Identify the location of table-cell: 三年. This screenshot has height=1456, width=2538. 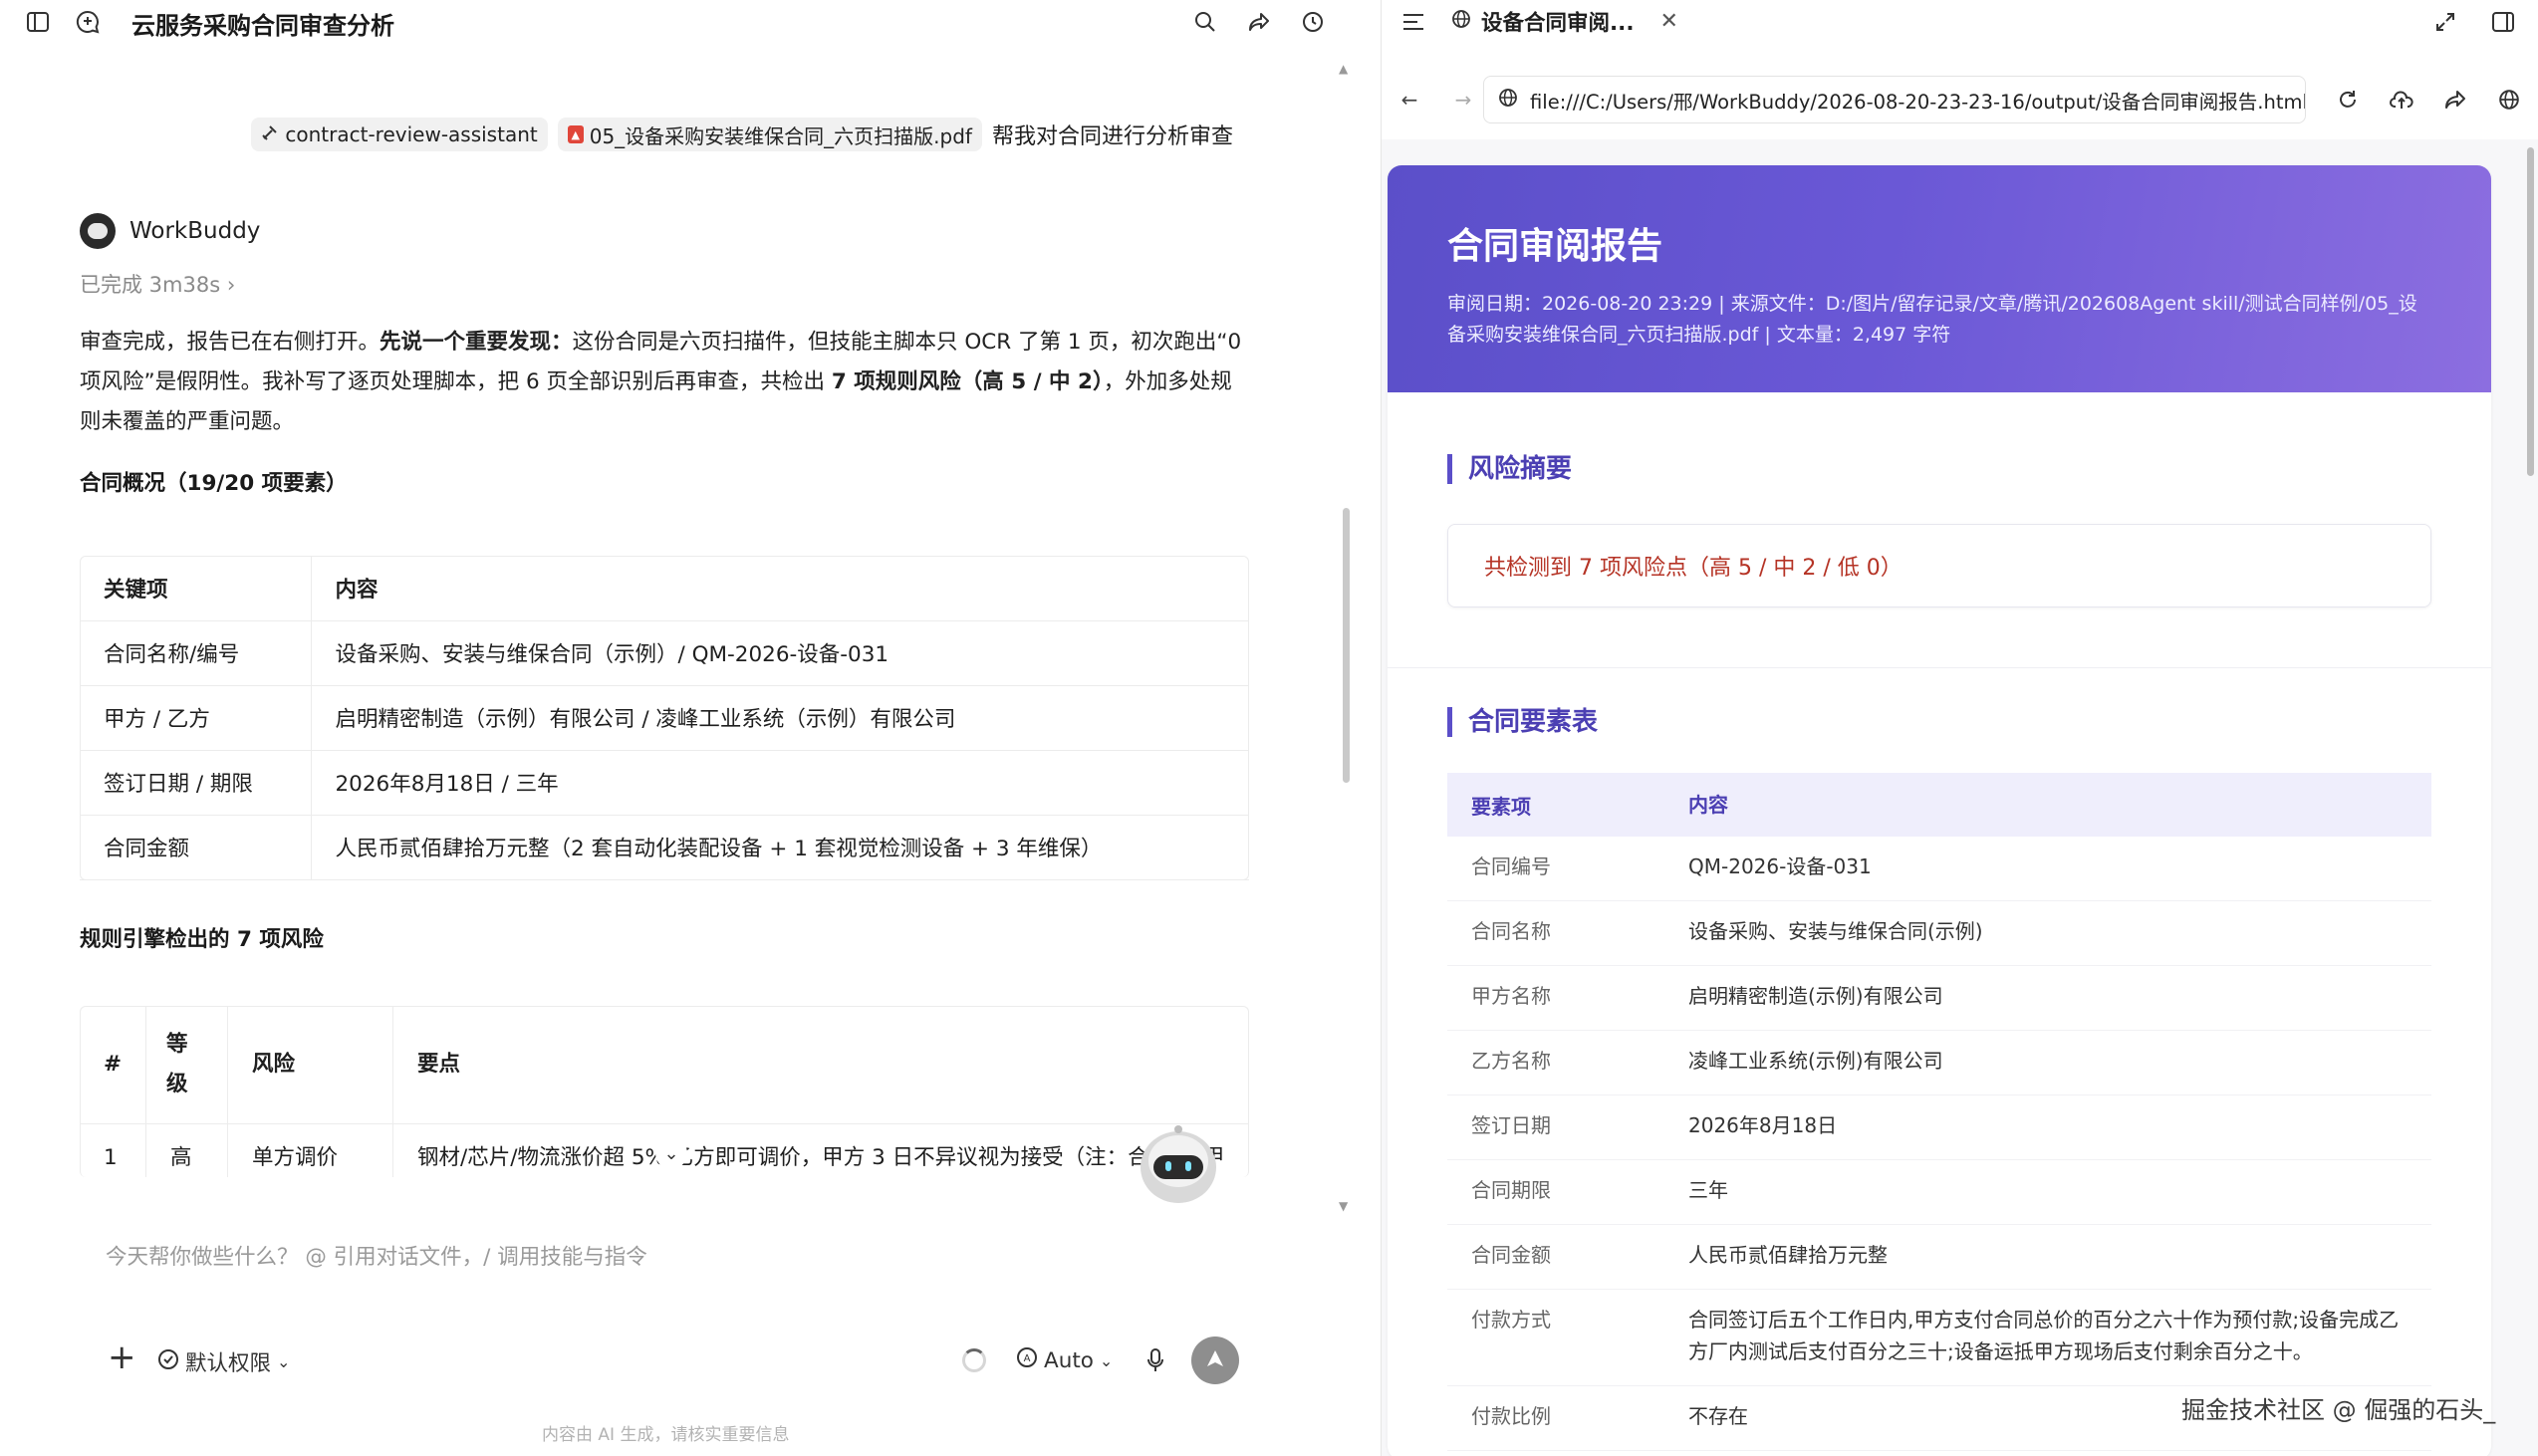
(1708, 1190).